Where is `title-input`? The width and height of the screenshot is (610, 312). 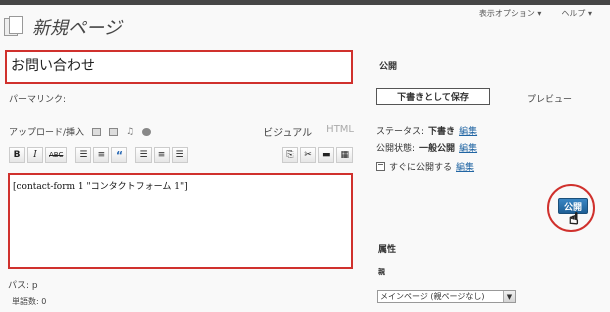 title-input is located at coordinates (179, 65).